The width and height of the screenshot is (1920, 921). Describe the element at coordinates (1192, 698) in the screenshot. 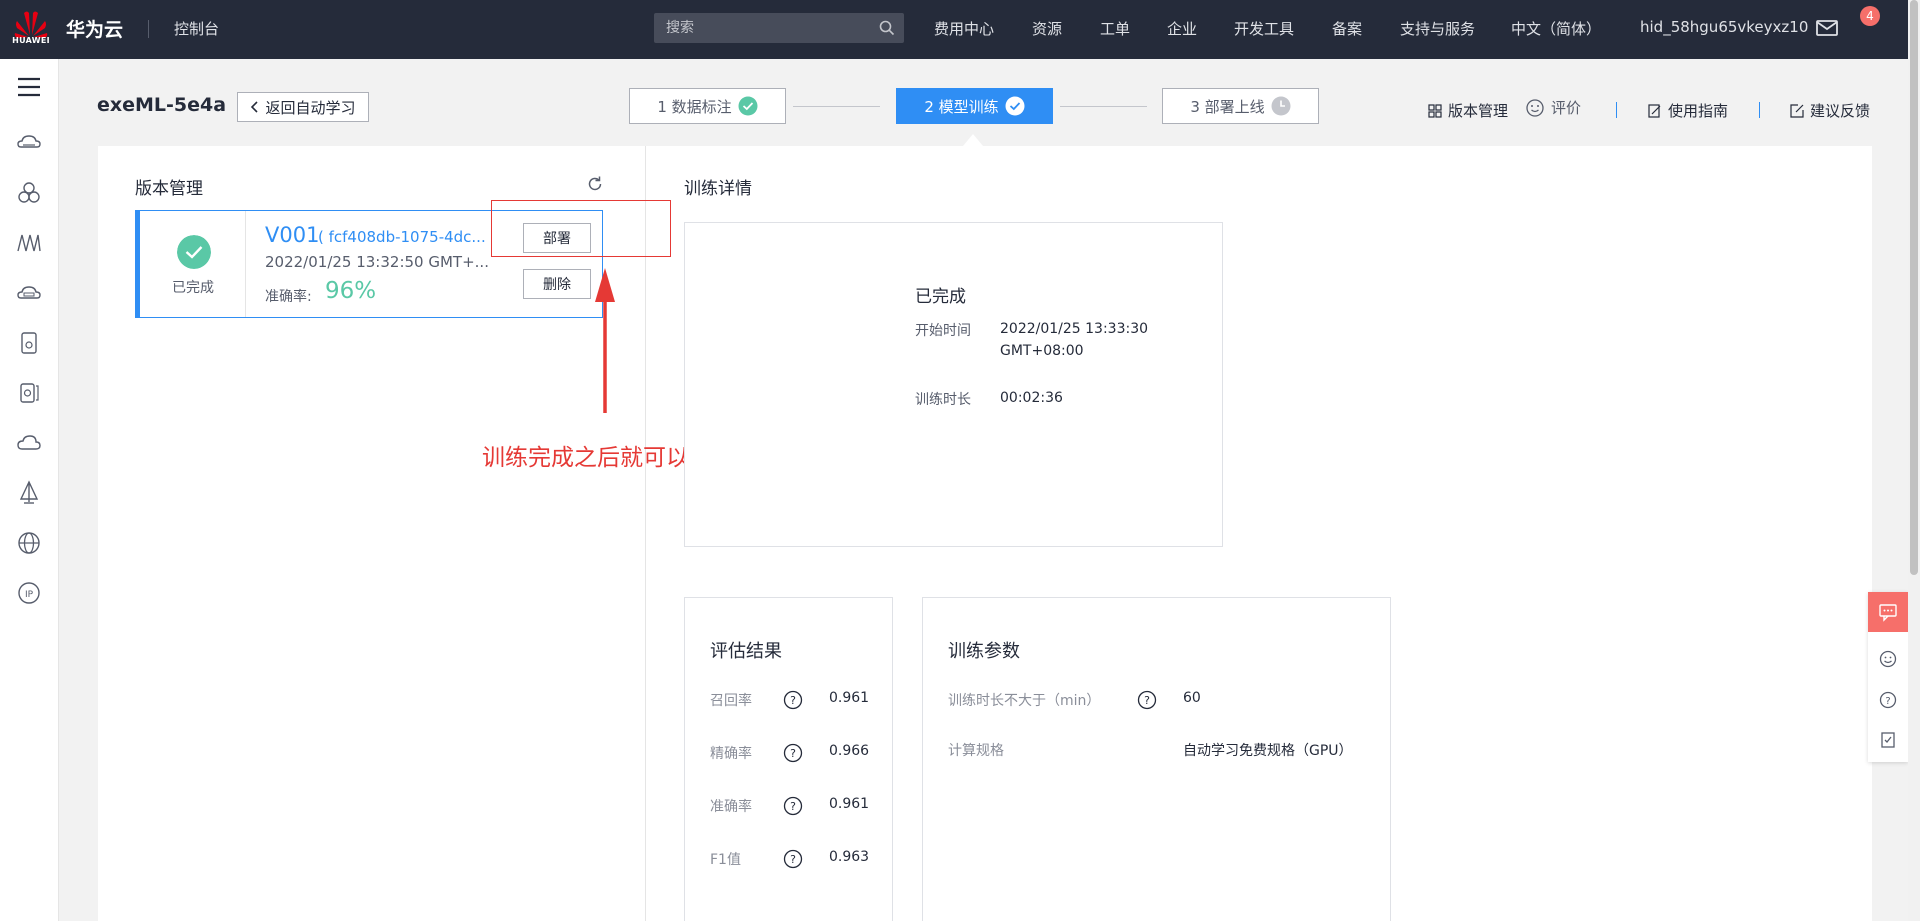

I see `max-time-value: 60` at that location.